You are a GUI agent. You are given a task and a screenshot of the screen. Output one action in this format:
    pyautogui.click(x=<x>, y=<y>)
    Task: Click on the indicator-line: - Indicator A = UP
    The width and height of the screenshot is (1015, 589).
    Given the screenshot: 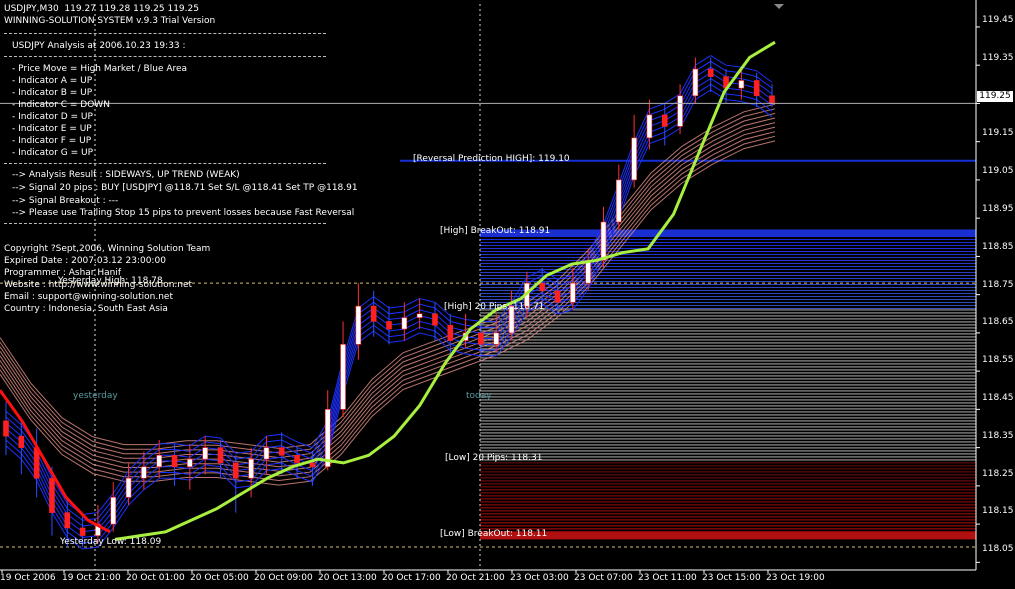 What is the action you would take?
    pyautogui.click(x=52, y=81)
    